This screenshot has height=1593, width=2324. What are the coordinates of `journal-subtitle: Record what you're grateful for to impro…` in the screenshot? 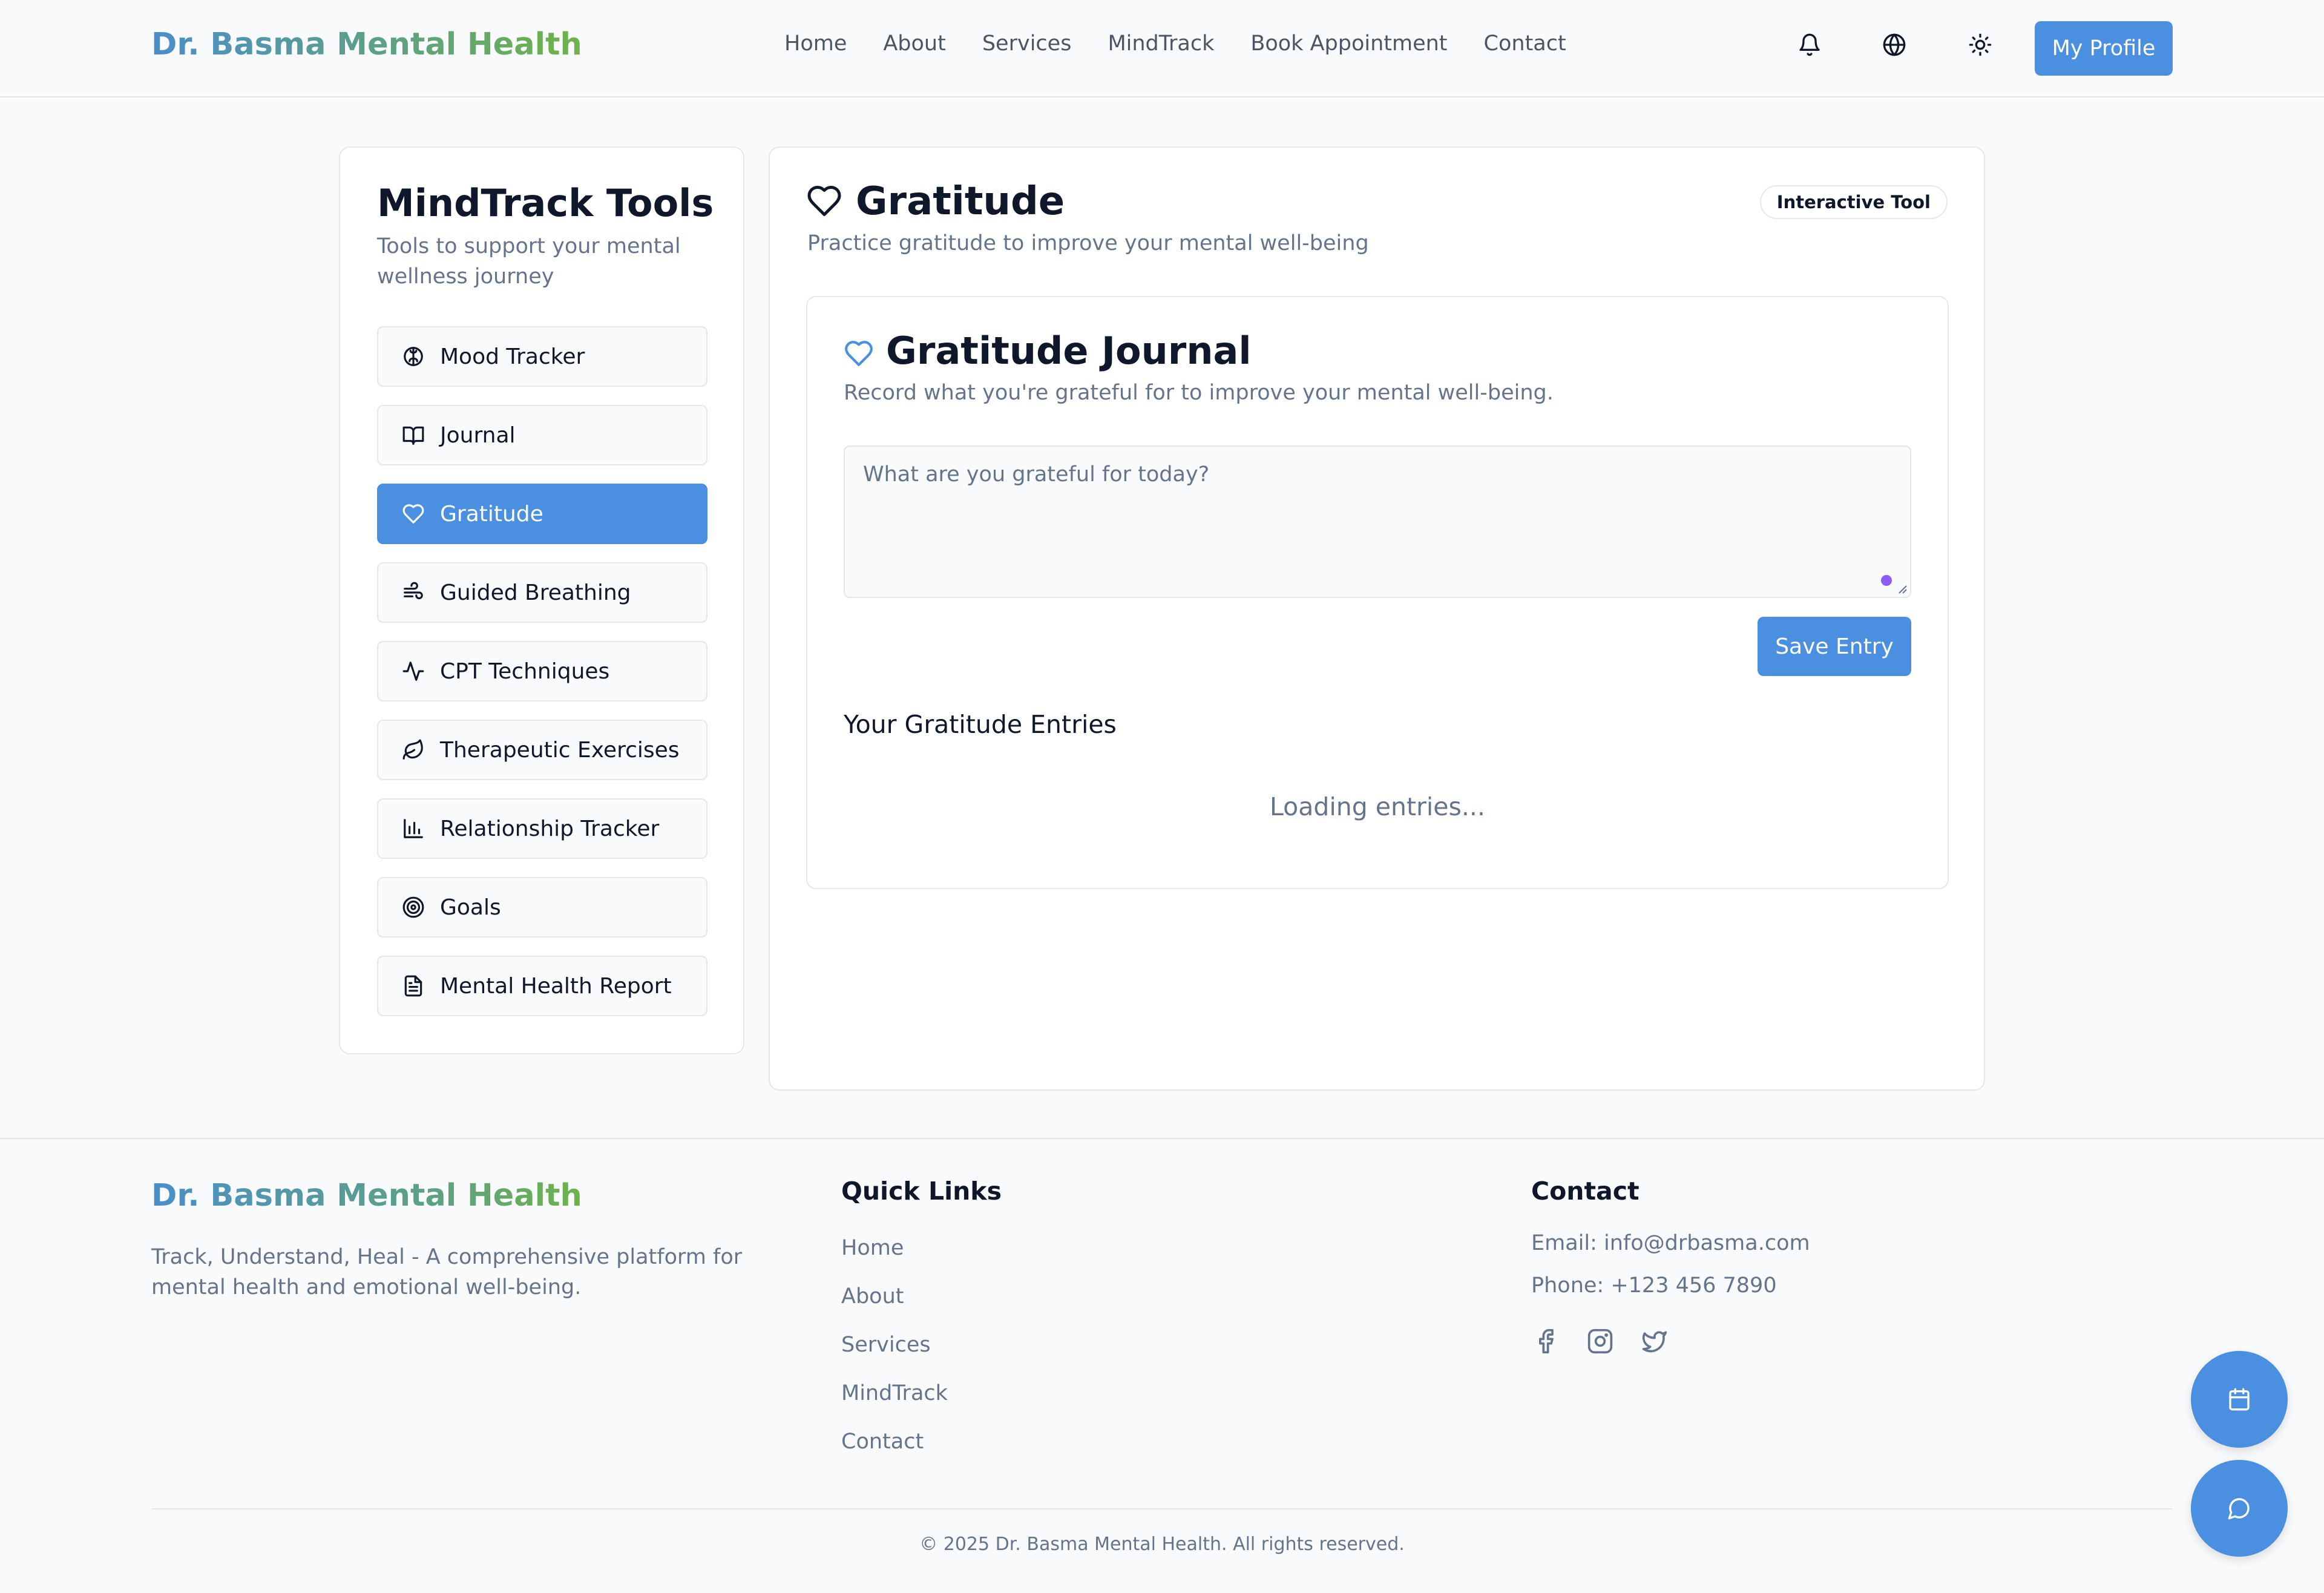 It's located at (1199, 393).